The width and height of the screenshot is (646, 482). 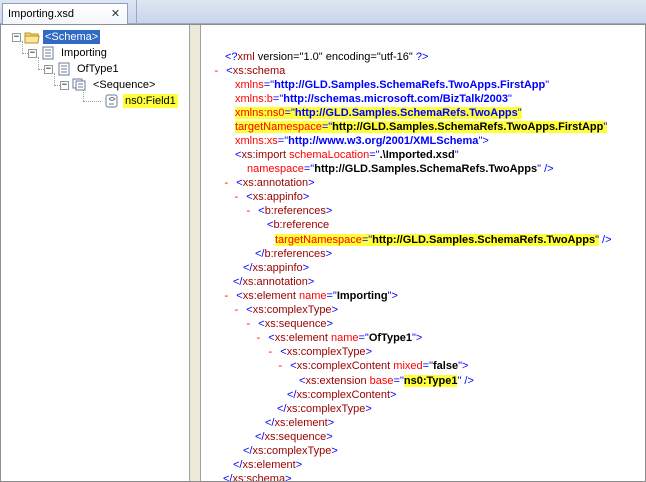 I want to click on pane-splitter, so click(x=195, y=253).